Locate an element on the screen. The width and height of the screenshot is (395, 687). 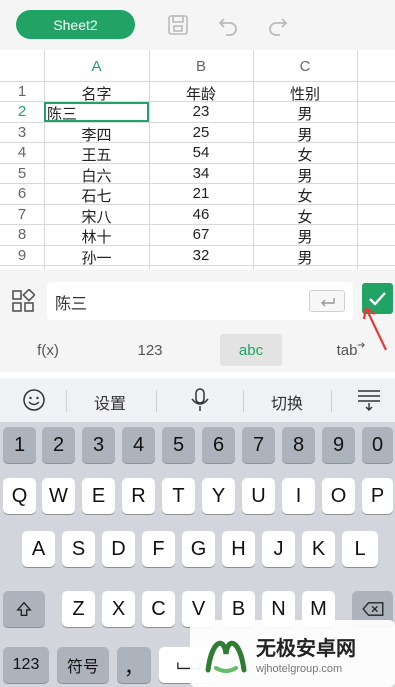
row-number: 5 is located at coordinates (22, 173).